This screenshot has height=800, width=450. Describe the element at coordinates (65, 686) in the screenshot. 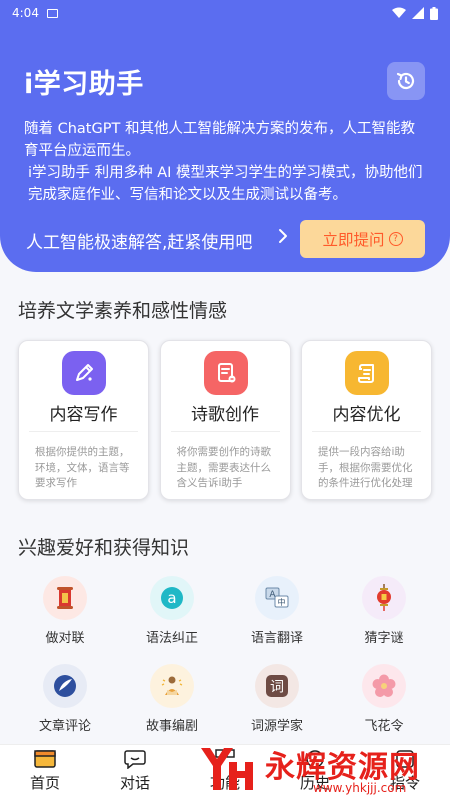

I see `comment-icon` at that location.